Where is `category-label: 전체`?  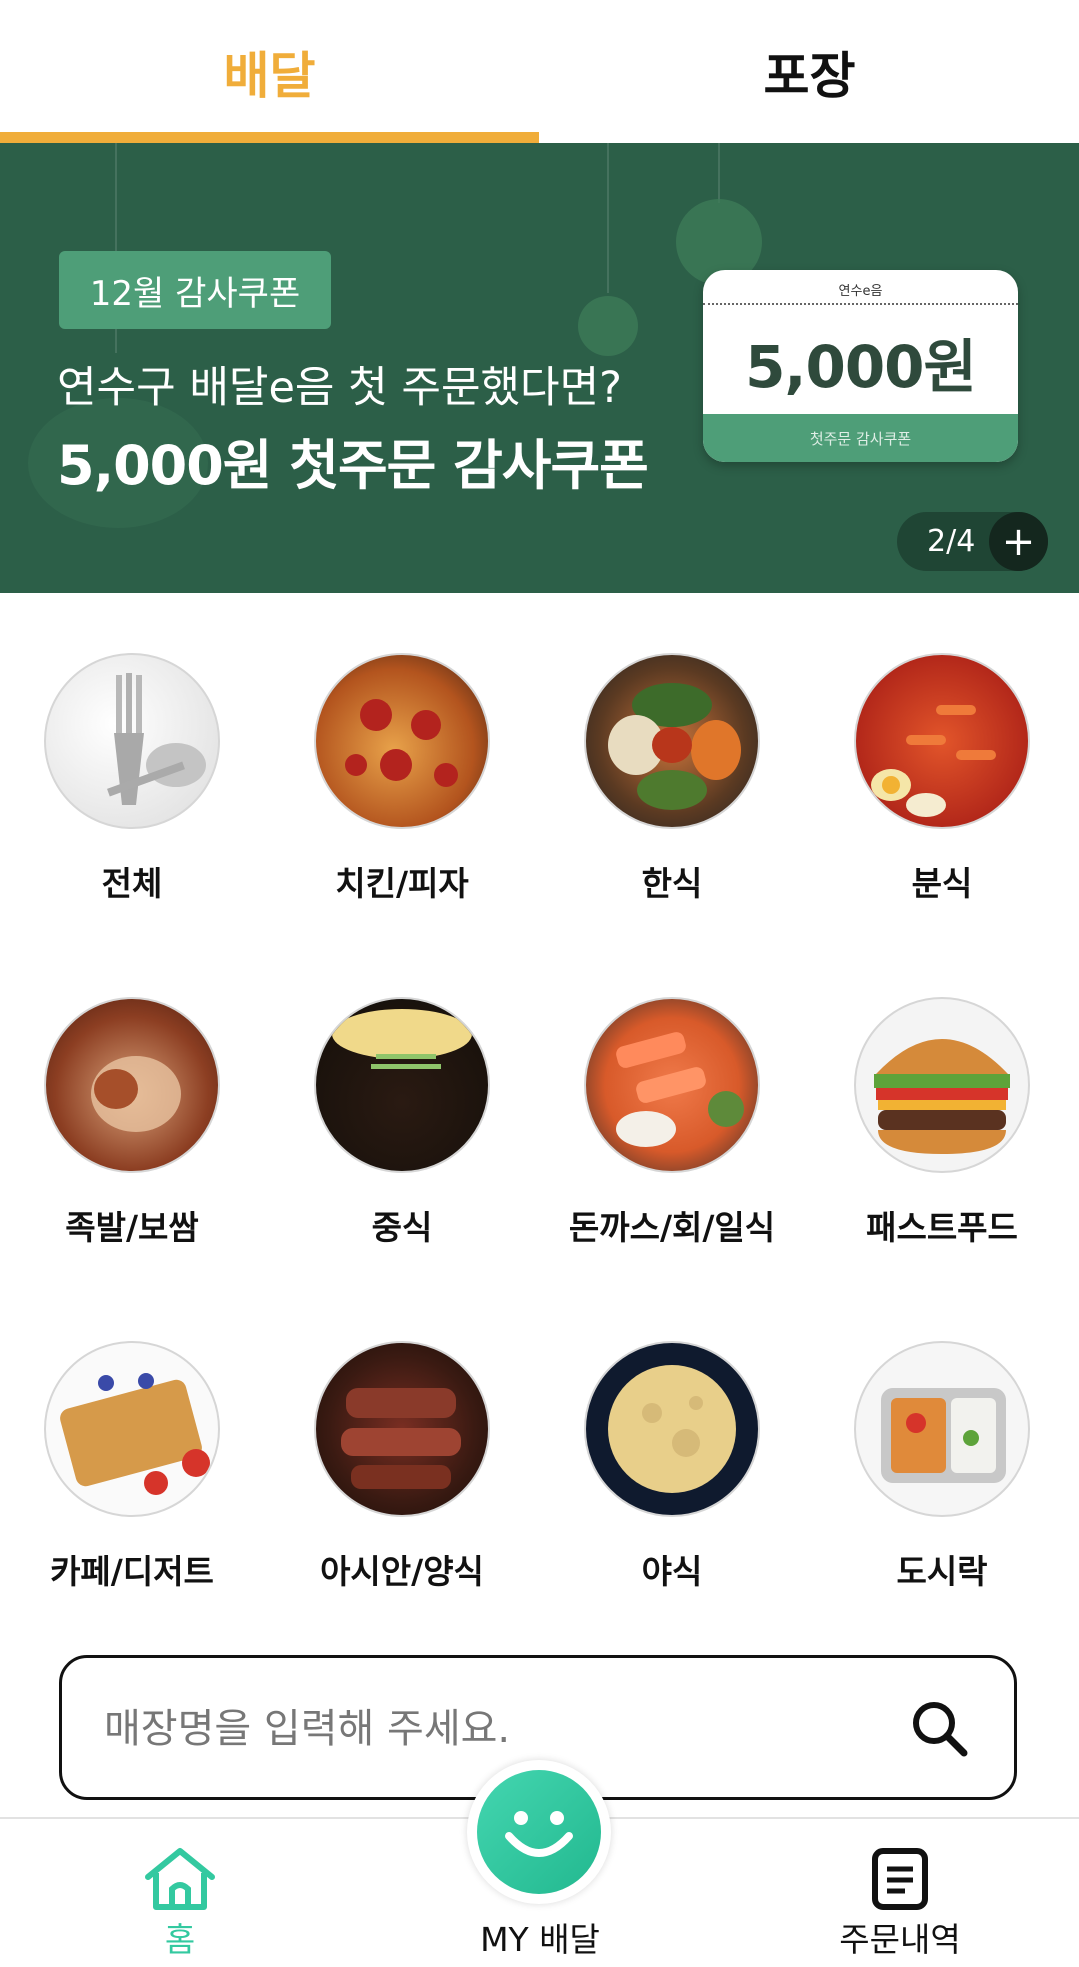 category-label: 전체 is located at coordinates (132, 883).